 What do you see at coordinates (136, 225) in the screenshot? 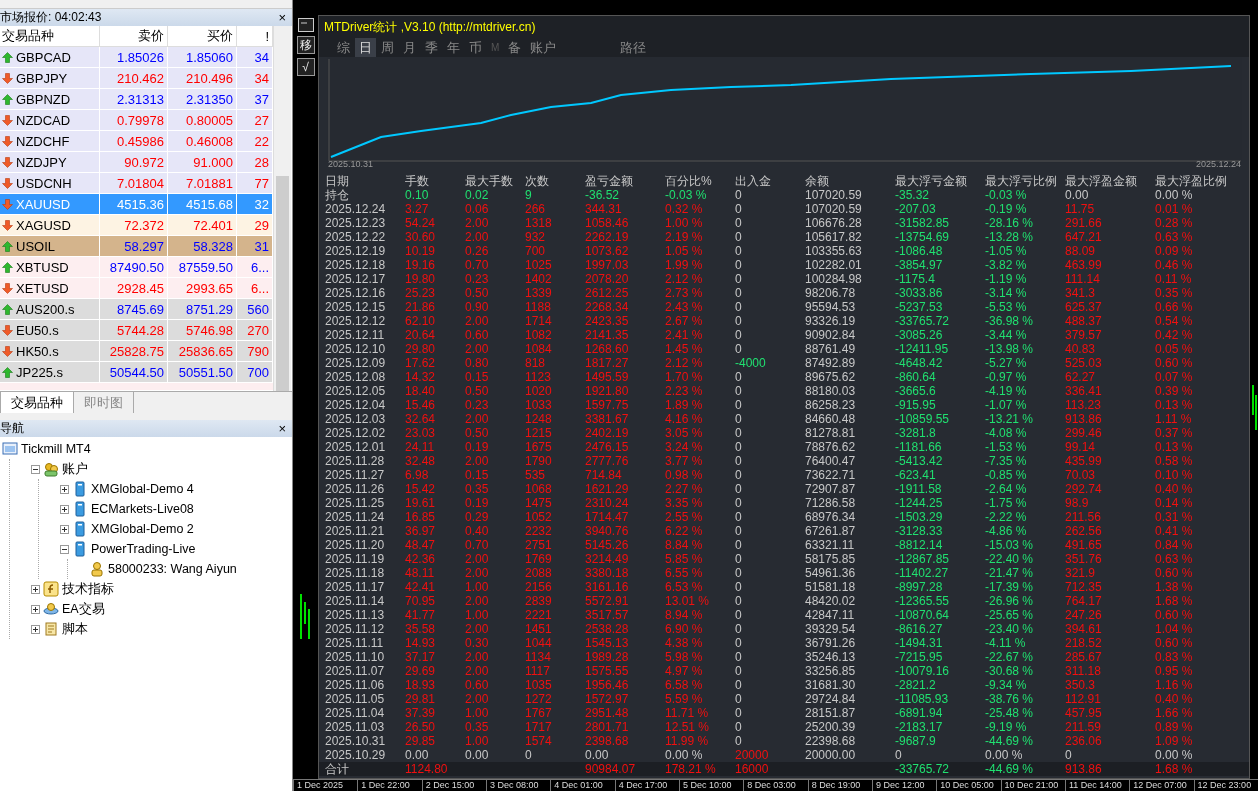
I see `symbol-row: XAGUSD 72.372 72.401 29` at bounding box center [136, 225].